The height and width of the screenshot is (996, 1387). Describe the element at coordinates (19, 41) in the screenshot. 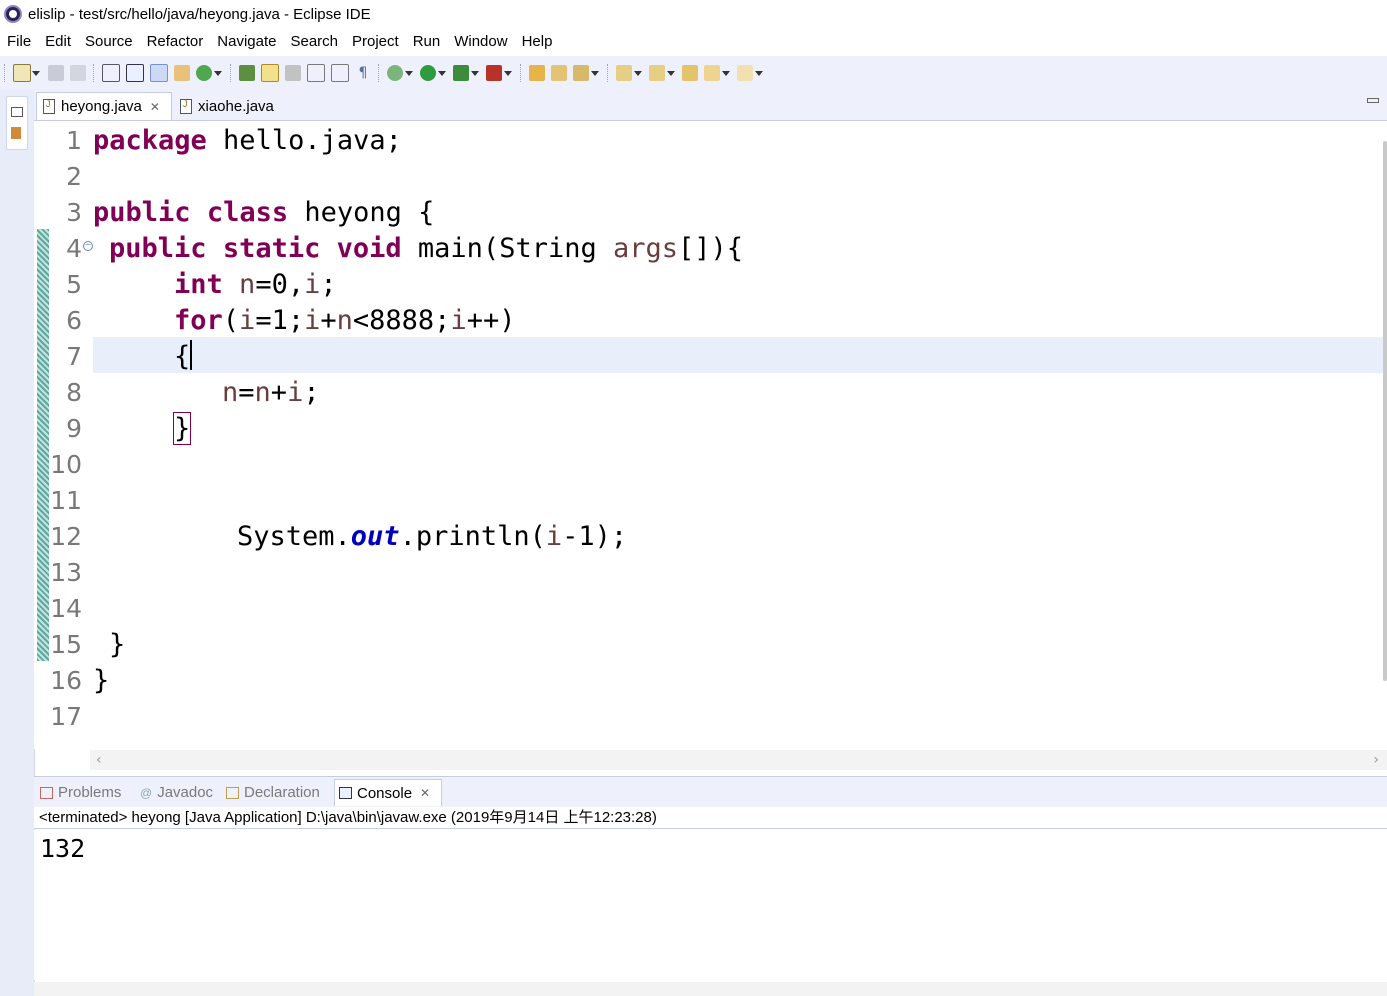

I see `menu-file: File` at that location.